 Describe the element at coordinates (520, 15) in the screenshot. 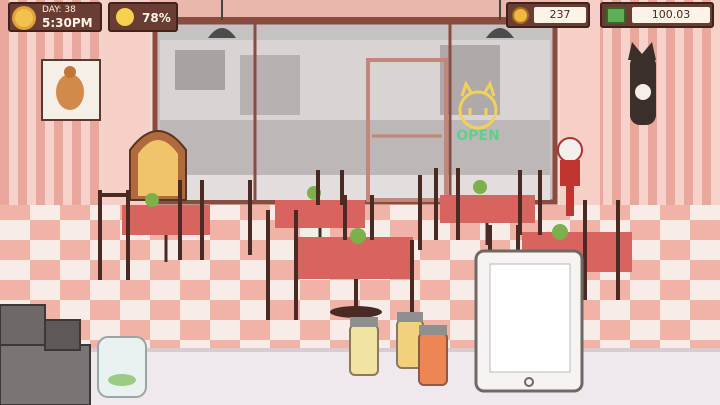

I see `coin-icon` at that location.